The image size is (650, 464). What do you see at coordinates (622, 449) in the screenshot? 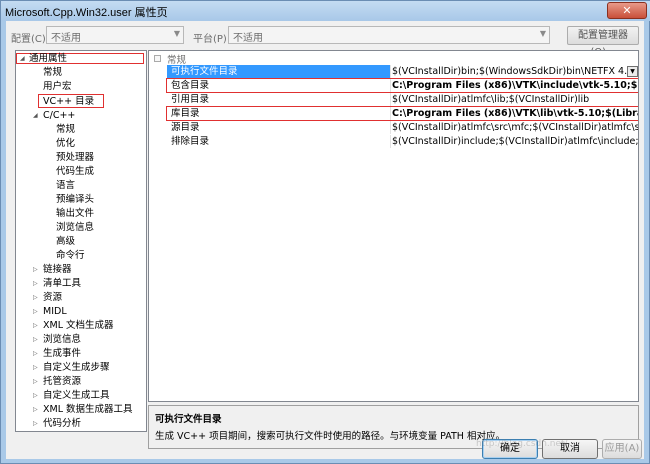
I see `apply-button: 应用(A)` at bounding box center [622, 449].